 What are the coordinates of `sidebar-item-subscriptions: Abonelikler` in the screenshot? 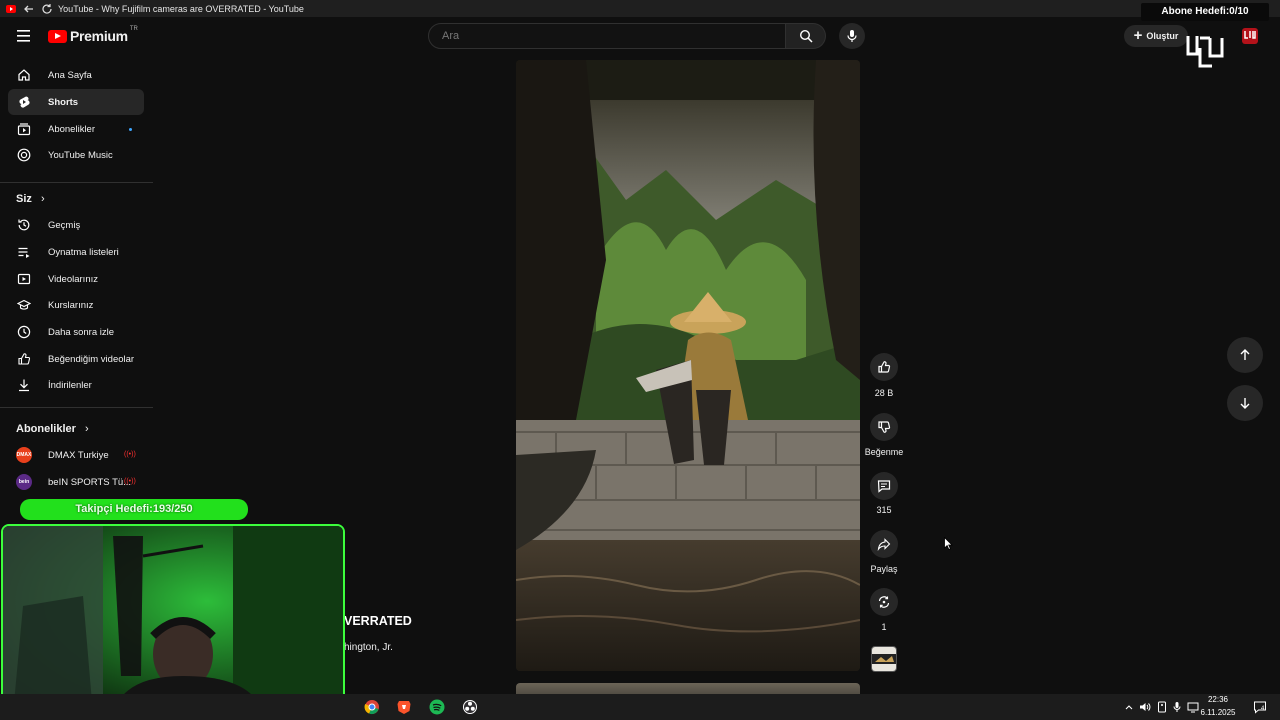 It's located at (76, 129).